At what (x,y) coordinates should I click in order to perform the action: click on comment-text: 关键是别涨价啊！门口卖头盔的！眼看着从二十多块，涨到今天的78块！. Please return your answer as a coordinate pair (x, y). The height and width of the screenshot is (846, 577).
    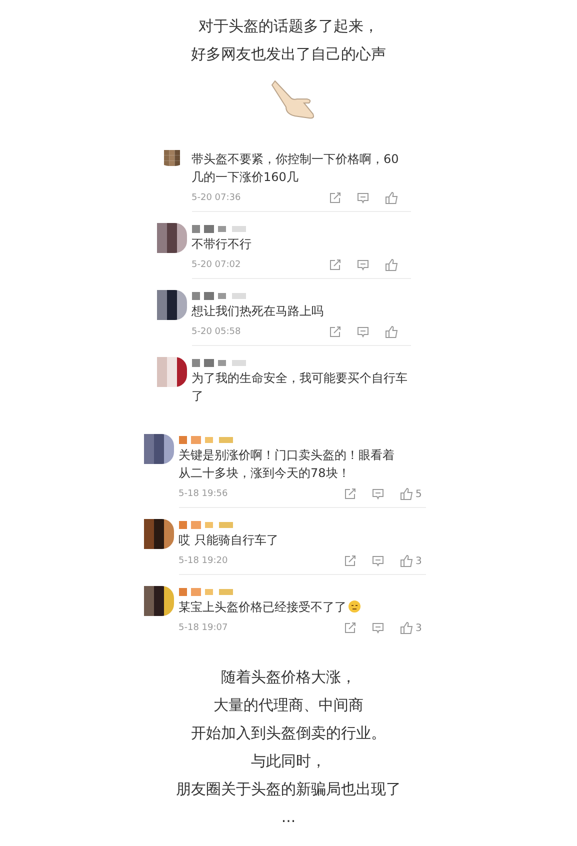
    Looking at the image, I should click on (287, 464).